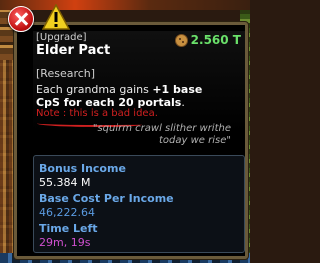  I want to click on bonus-income-label: Bonus Income, so click(82, 168).